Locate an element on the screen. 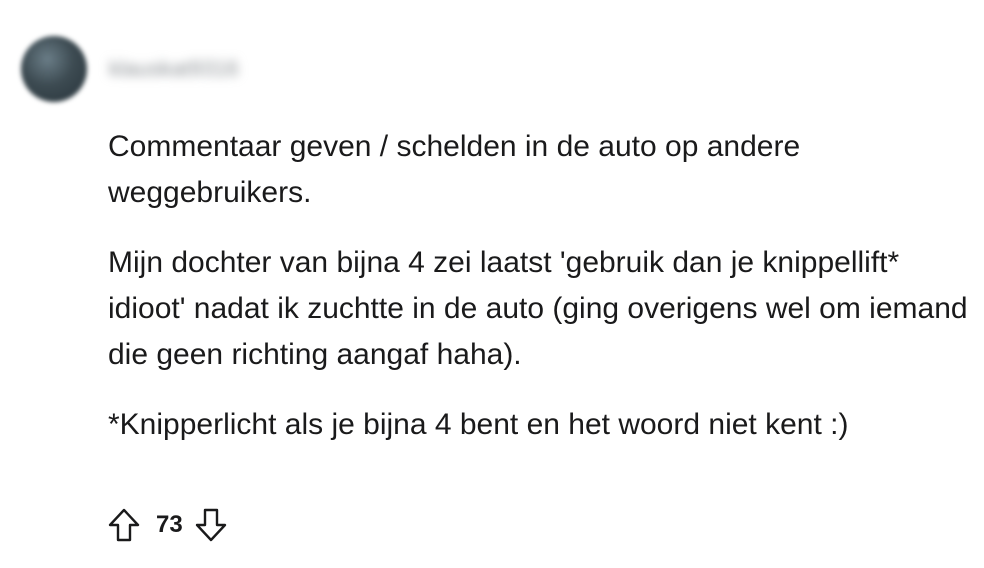  avatar is located at coordinates (54, 69).